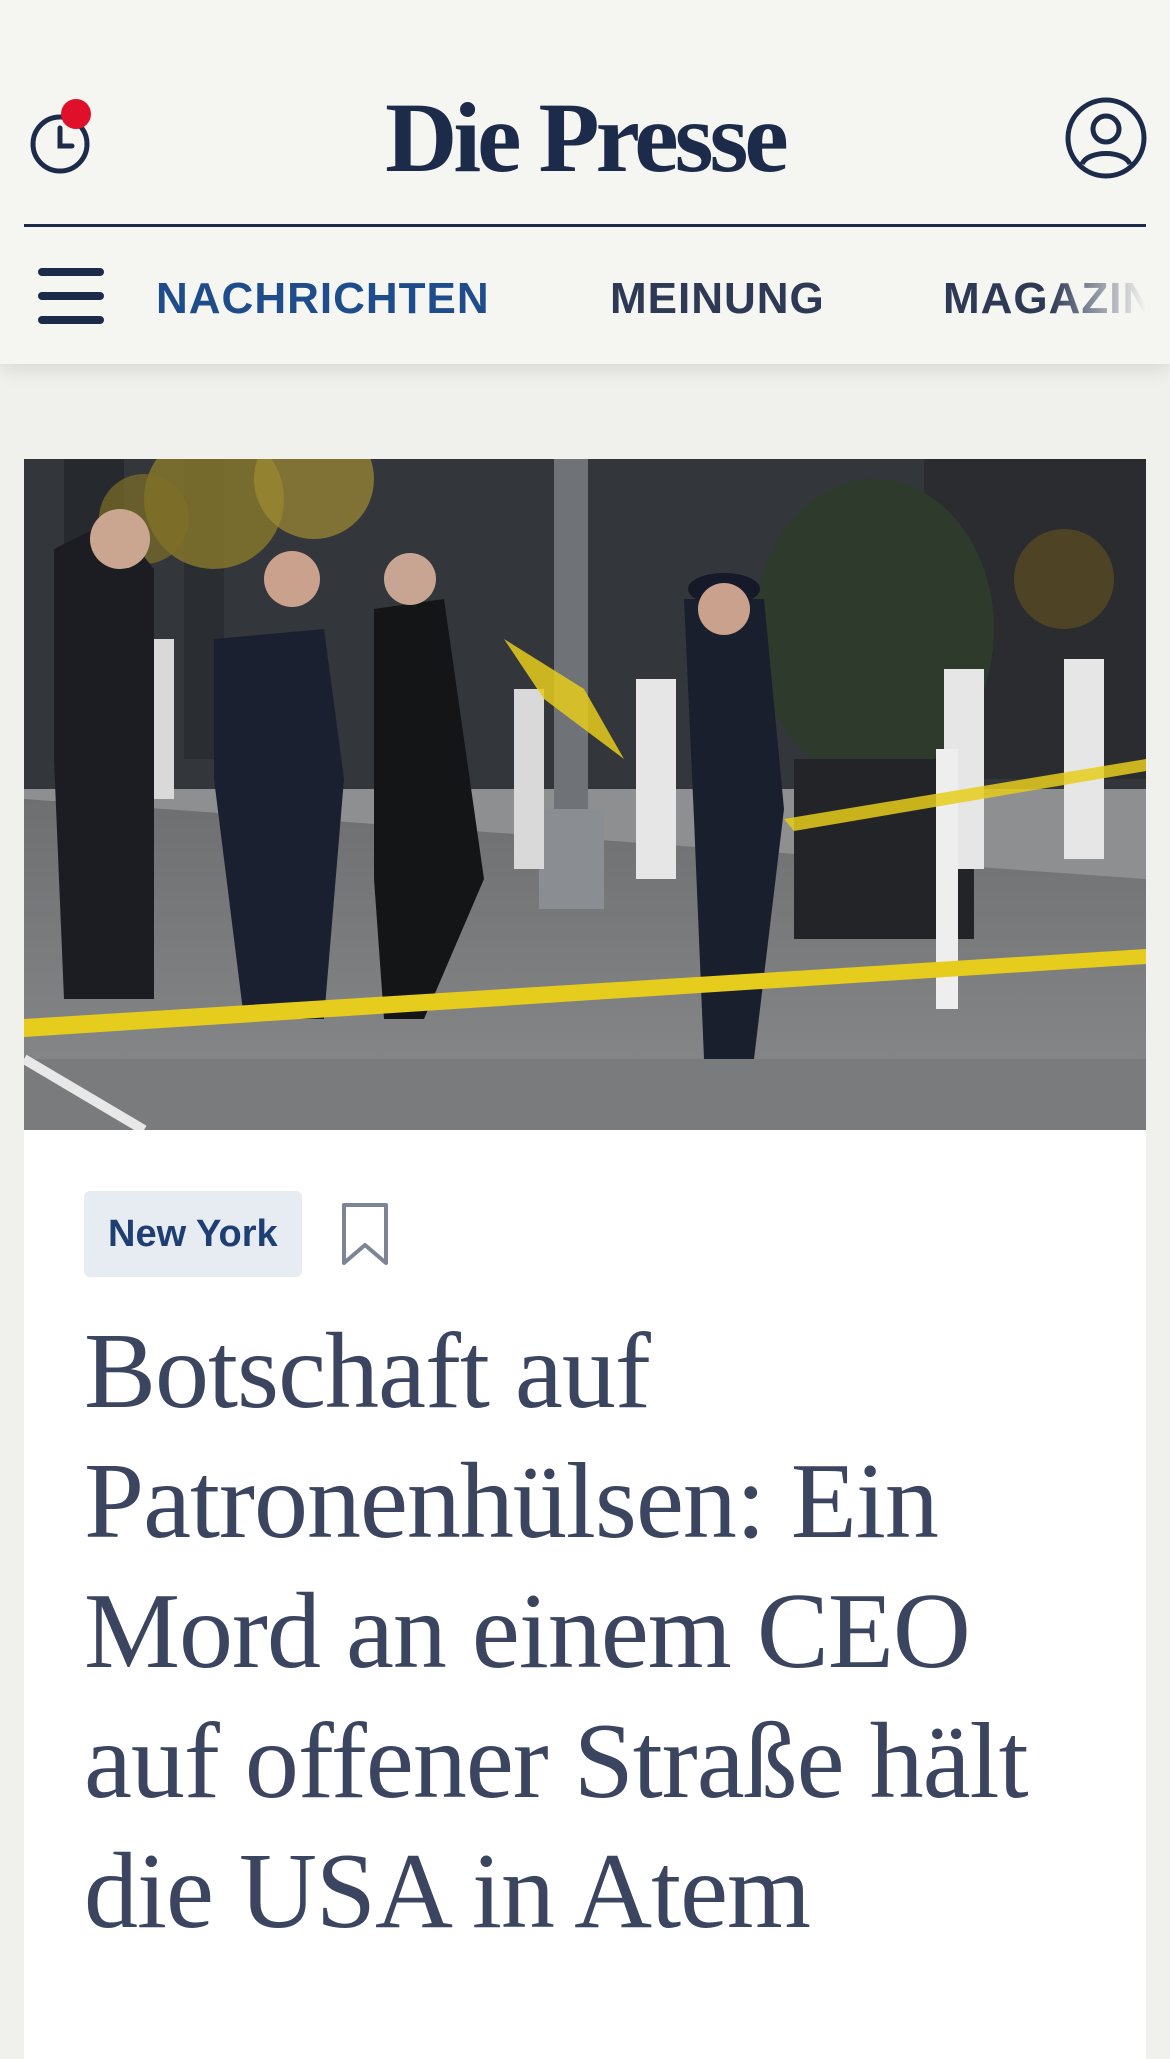  Describe the element at coordinates (717, 299) in the screenshot. I see `nav-item-meinung: MEINUNG` at that location.